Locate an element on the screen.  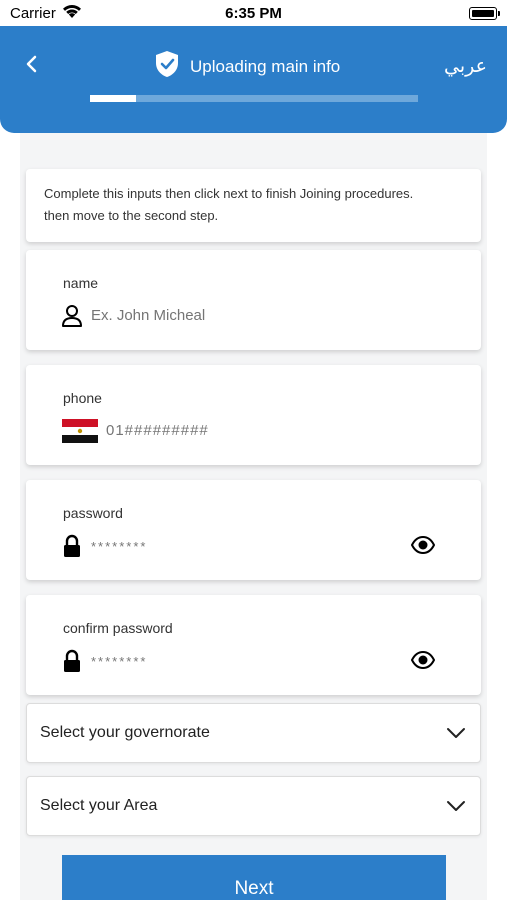
egypt-flag-icon is located at coordinates (80, 431).